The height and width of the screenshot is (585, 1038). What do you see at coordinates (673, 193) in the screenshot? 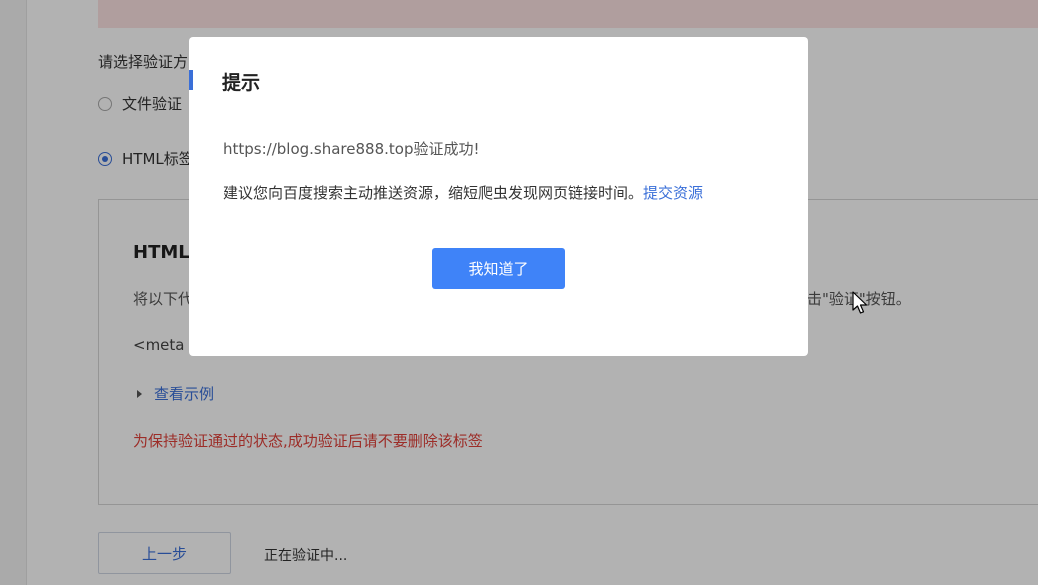
I see `submit-resource-link: 提交资源` at bounding box center [673, 193].